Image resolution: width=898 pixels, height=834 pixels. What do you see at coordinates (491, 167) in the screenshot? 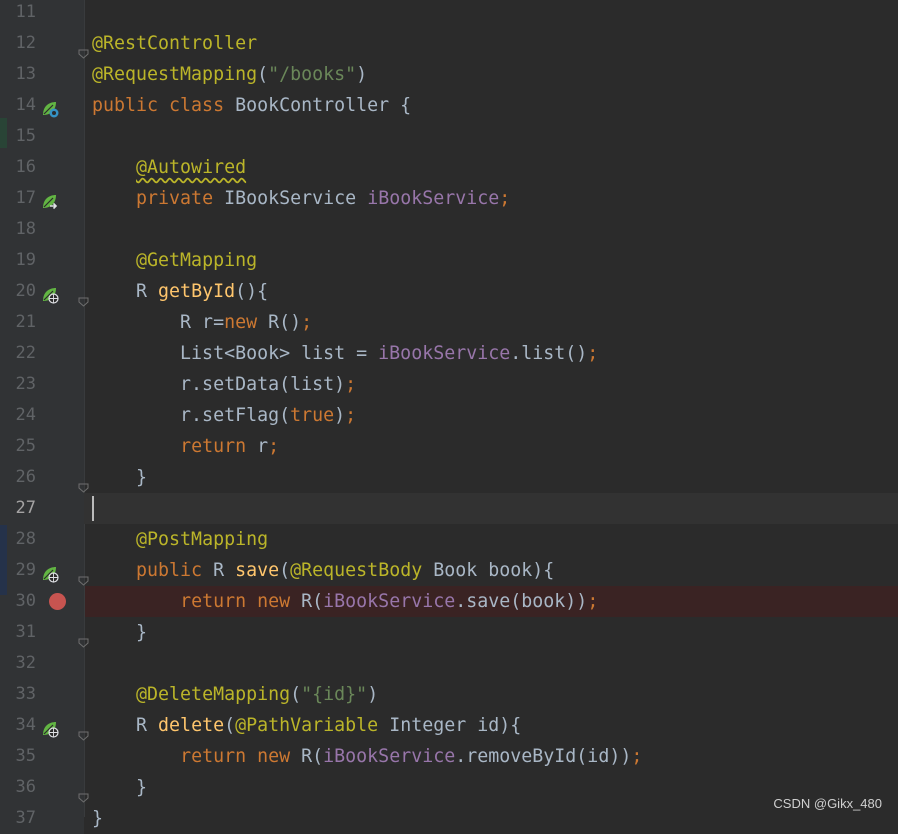
I see `code-area: @Autowired` at bounding box center [491, 167].